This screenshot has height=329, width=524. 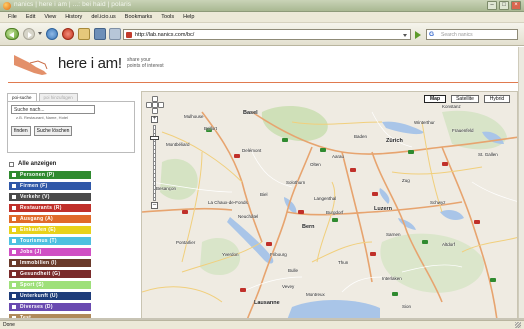 I want to click on category-filter-item: Tourismus (T), so click(x=50, y=241).